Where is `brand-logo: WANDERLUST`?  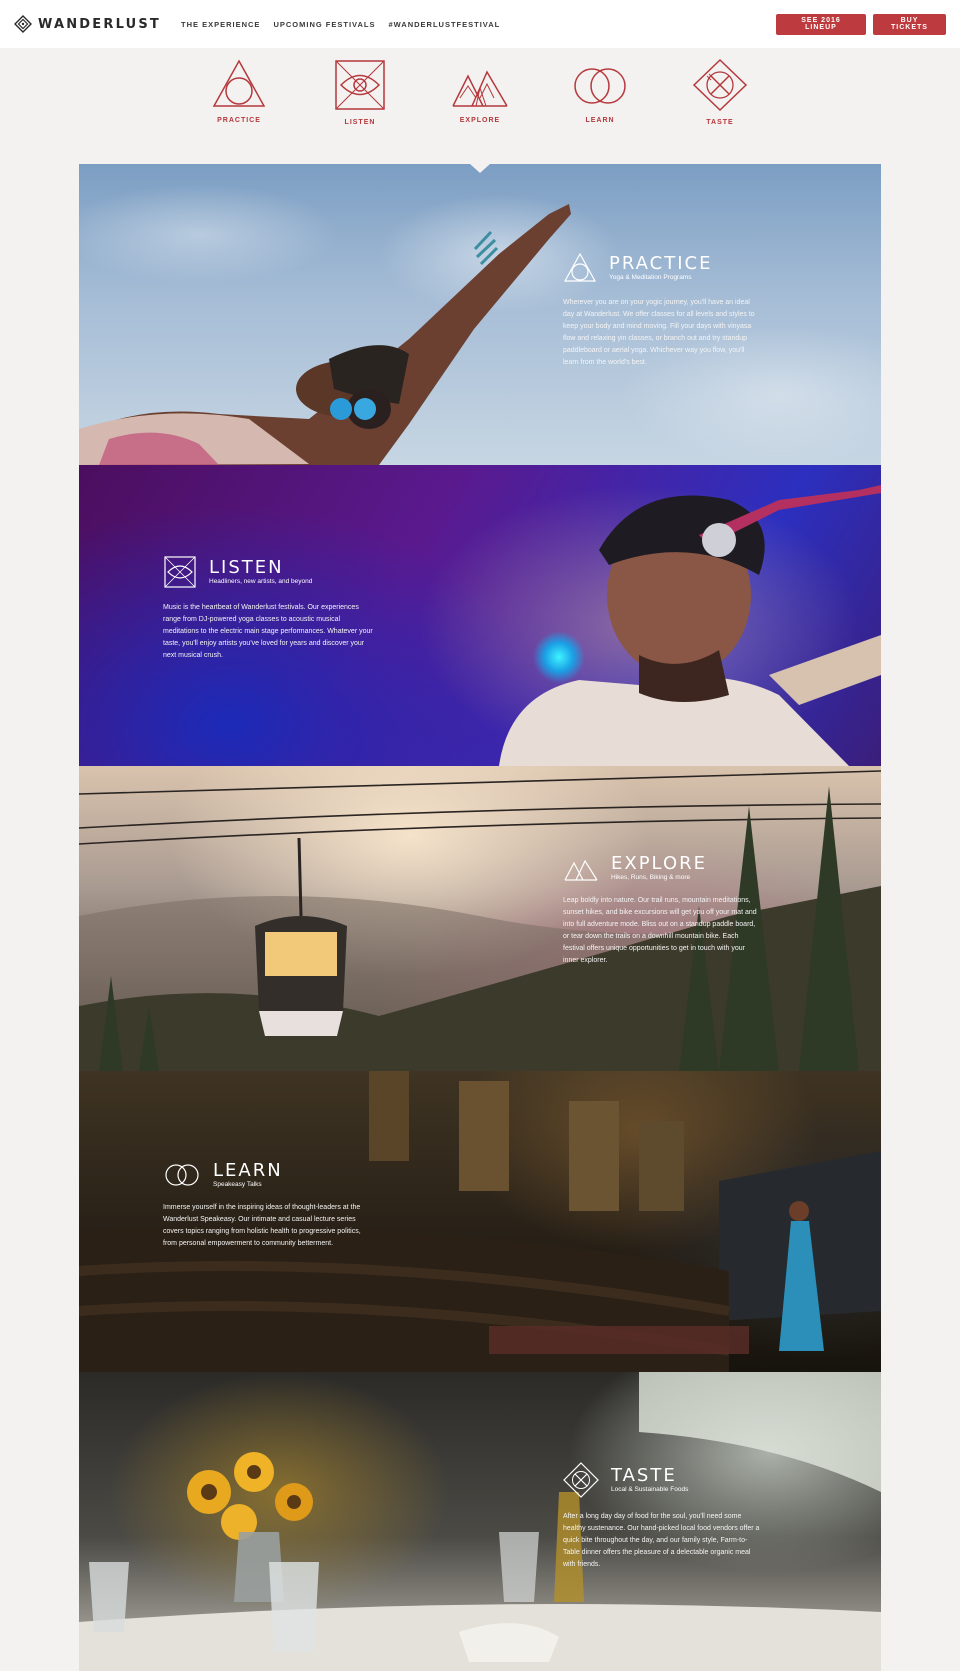
brand-logo: WANDERLUST is located at coordinates (87, 24).